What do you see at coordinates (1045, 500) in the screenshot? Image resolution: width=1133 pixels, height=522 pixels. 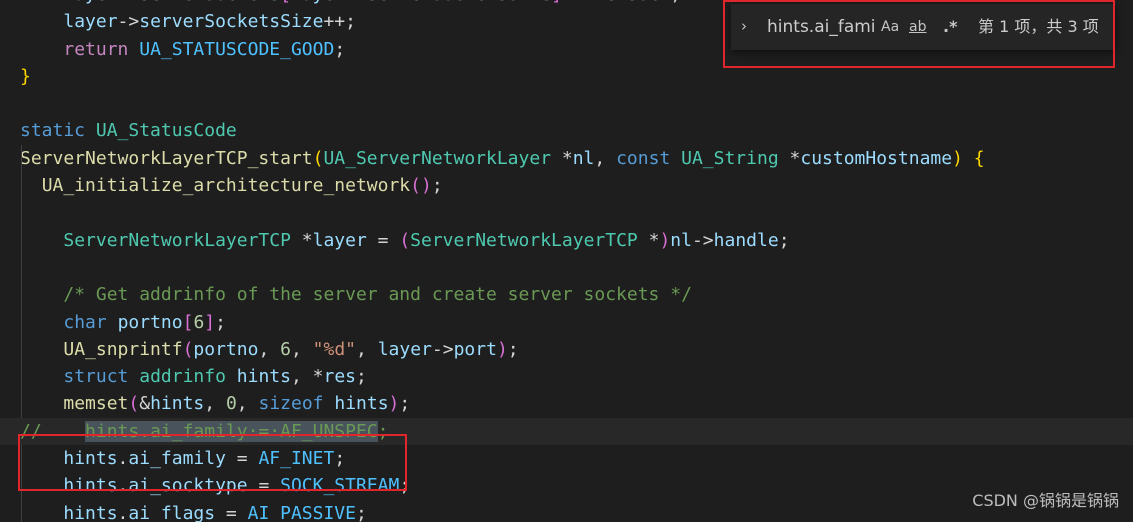 I see `watermark: CSDN @锅锅是锅锅` at bounding box center [1045, 500].